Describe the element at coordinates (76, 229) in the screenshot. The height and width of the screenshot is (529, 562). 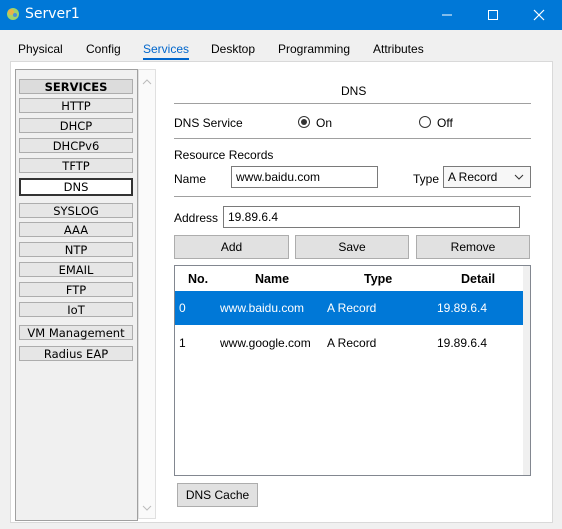
I see `service-item-aaa: AAA` at that location.